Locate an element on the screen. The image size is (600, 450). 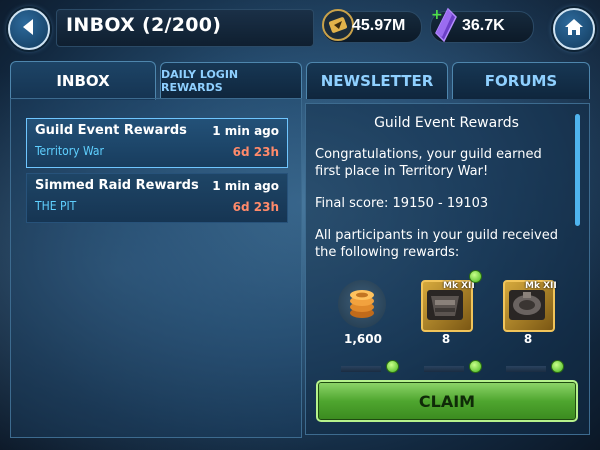
home-icon is located at coordinates (574, 29).